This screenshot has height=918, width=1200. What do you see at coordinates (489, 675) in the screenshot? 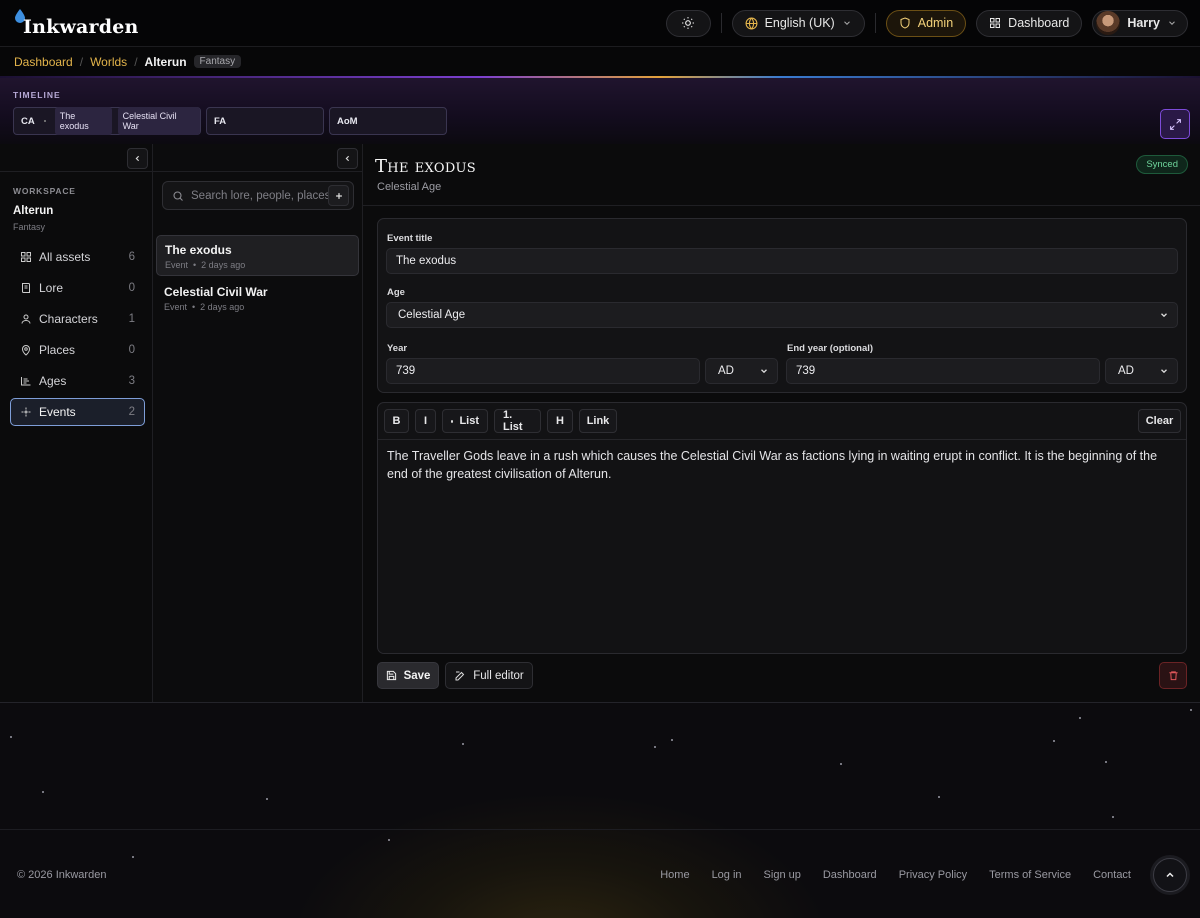
I see `full-editor-button: Full editor` at bounding box center [489, 675].